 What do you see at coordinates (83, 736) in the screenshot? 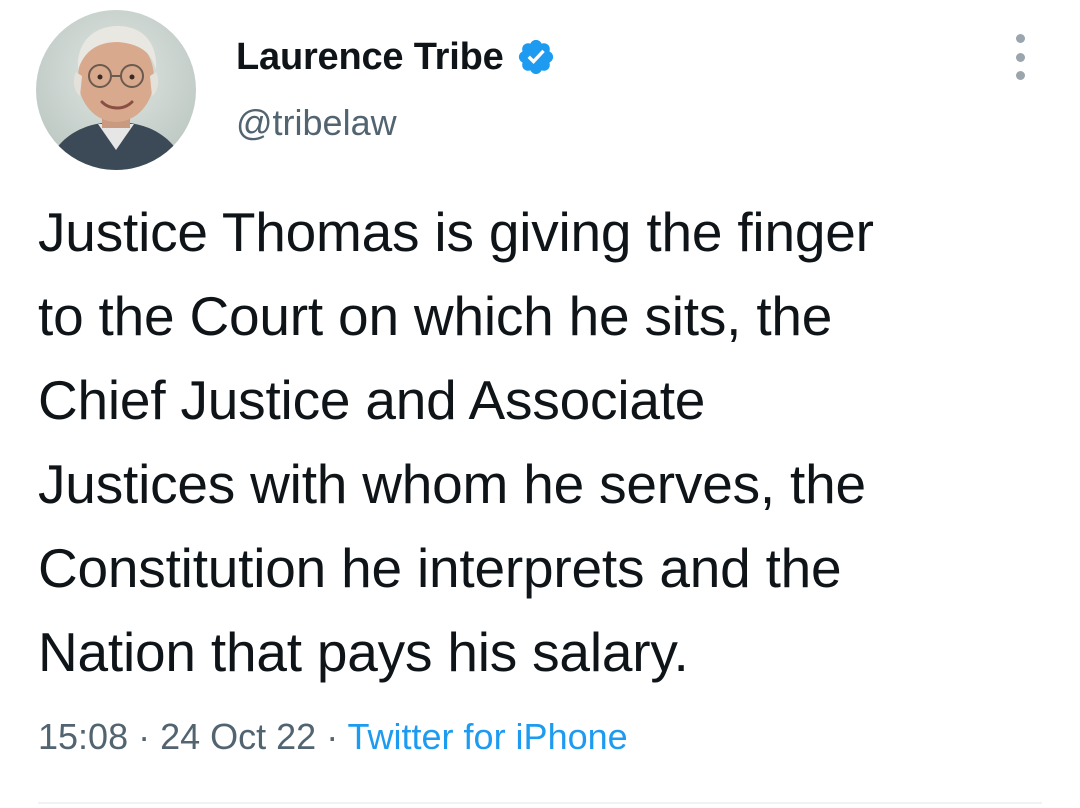
I see `tweet-time: 15:08` at bounding box center [83, 736].